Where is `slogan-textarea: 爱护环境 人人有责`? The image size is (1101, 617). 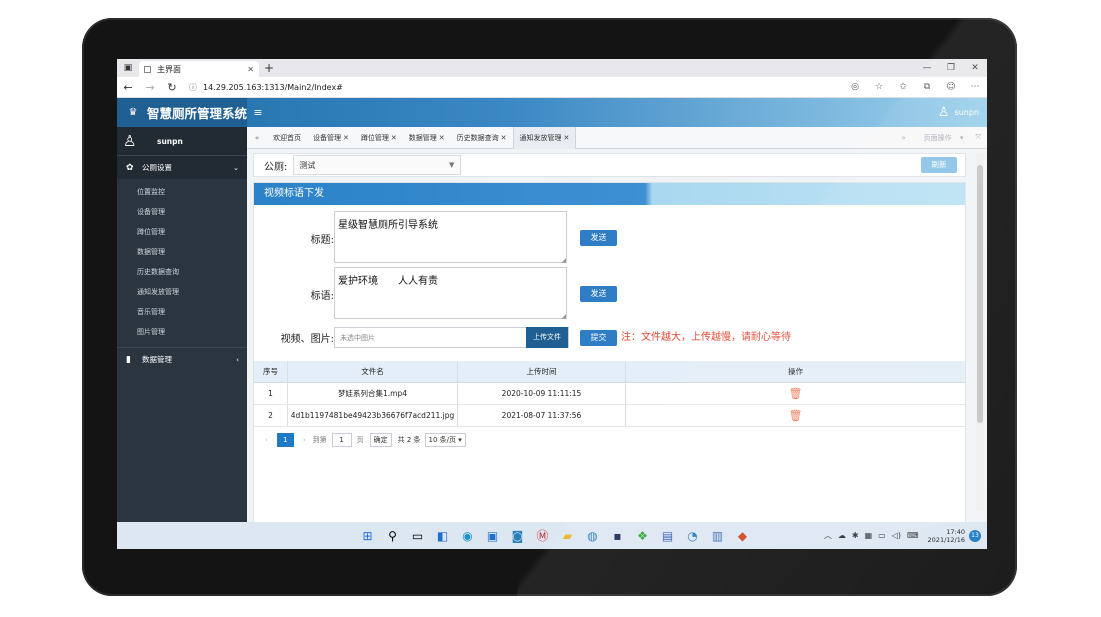
slogan-textarea: 爱护环境 人人有责 is located at coordinates (450, 293).